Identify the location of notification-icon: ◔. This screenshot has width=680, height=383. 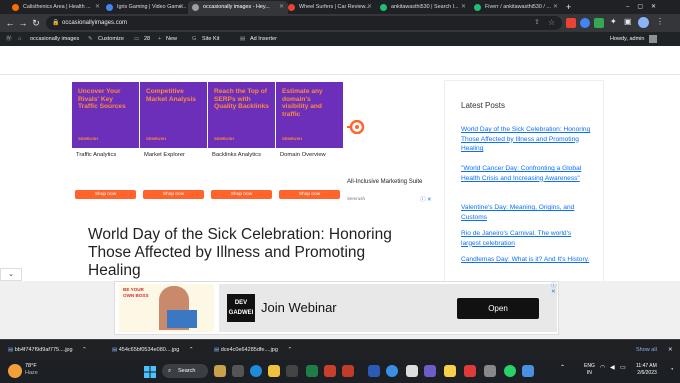
(672, 370).